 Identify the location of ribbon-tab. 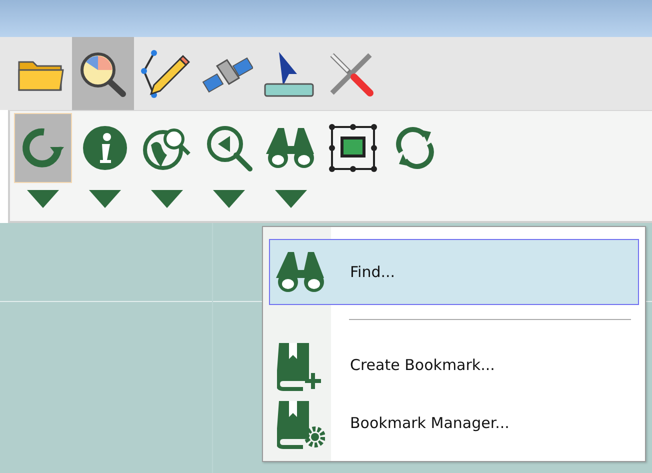
(103, 73).